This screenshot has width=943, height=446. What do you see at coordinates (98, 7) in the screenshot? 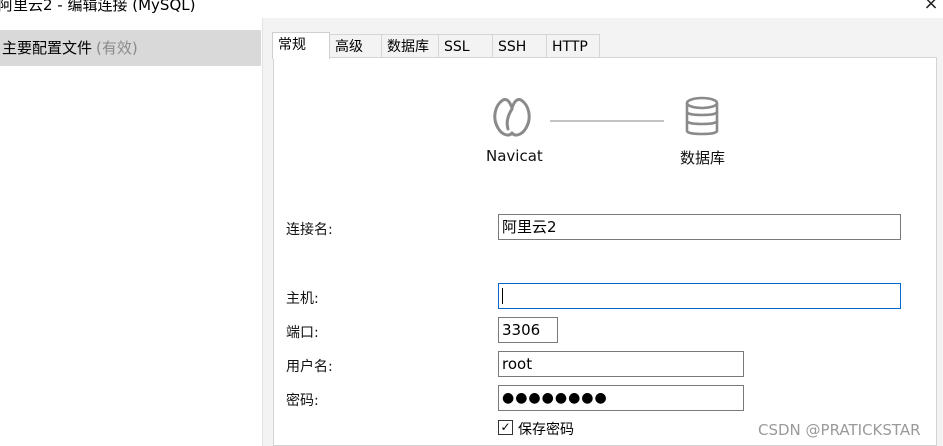
I see `window-title: 阿里云2 - 编辑连接 (MySQL)` at bounding box center [98, 7].